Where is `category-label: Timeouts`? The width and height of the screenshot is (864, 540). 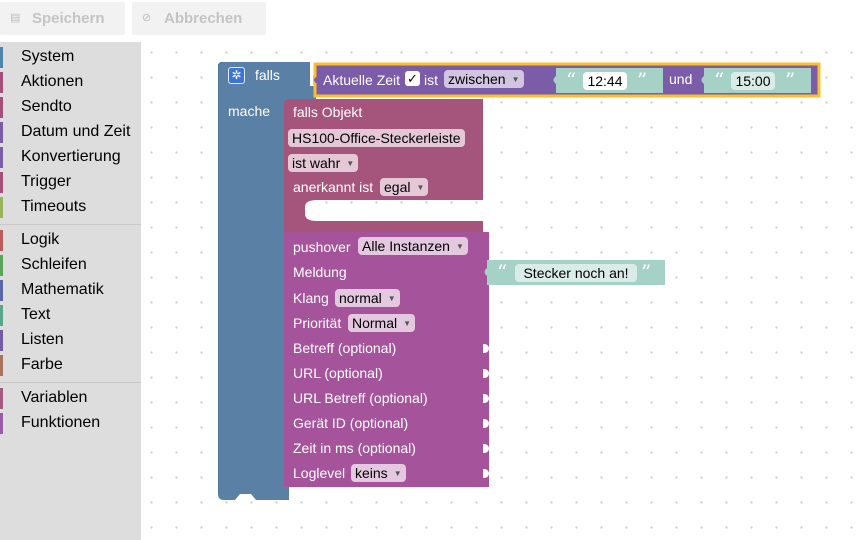 category-label: Timeouts is located at coordinates (54, 206).